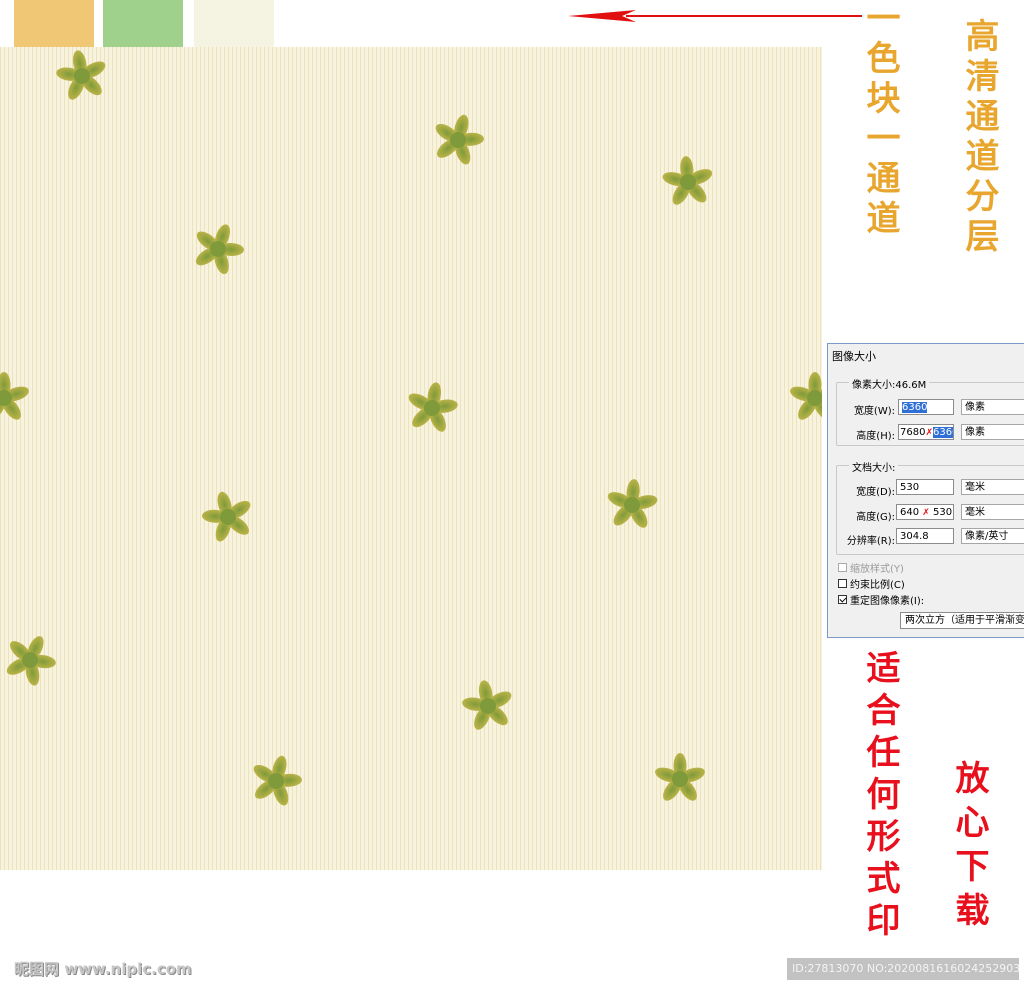  Describe the element at coordinates (880, 797) in the screenshot. I see `annotation-suitable-print: 适合任何形式印` at that location.